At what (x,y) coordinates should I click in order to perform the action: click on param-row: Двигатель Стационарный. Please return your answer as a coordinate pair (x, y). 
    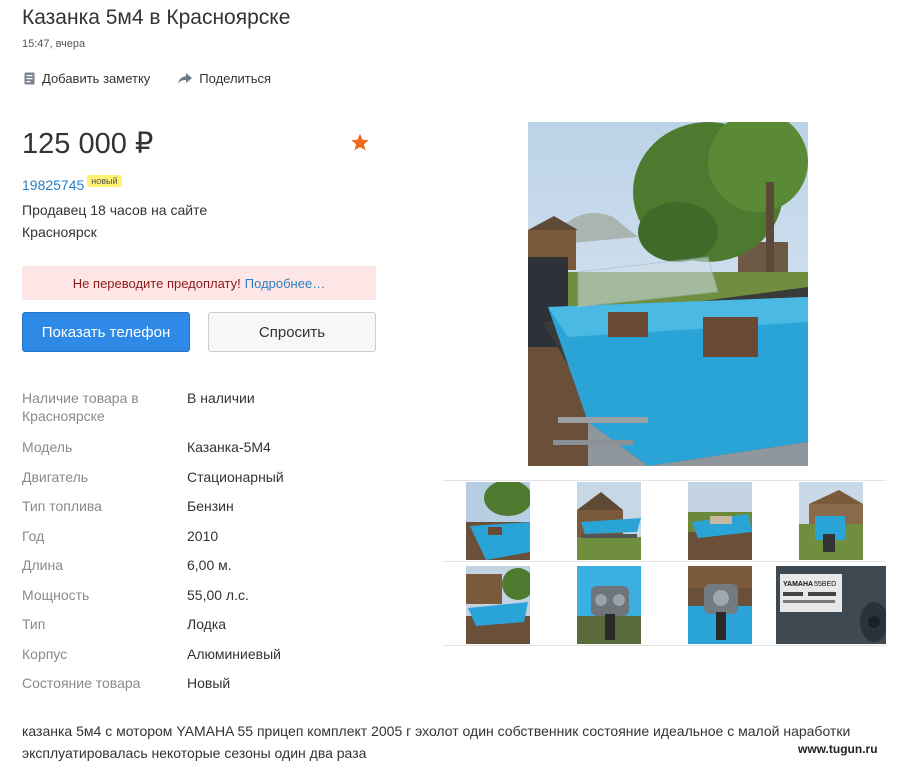
    Looking at the image, I should click on (153, 483).